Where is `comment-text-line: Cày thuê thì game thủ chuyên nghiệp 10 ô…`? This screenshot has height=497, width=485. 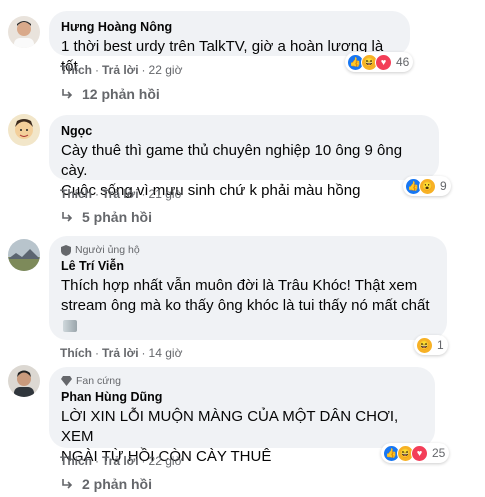
comment-text-line: Cày thuê thì game thủ chuyên nghiệp 10 ô… is located at coordinates (232, 160).